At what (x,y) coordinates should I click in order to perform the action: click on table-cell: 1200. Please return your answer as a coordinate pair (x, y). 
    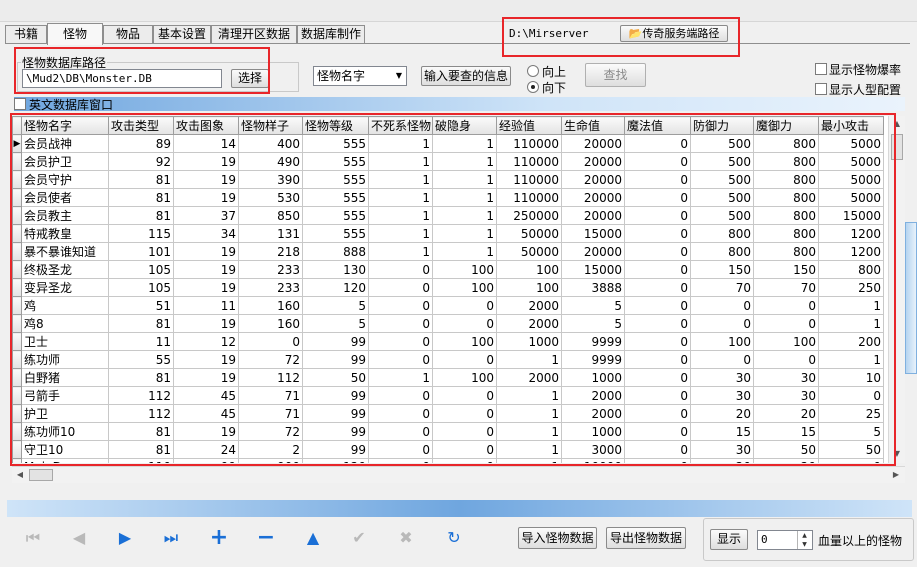
    Looking at the image, I should click on (851, 251).